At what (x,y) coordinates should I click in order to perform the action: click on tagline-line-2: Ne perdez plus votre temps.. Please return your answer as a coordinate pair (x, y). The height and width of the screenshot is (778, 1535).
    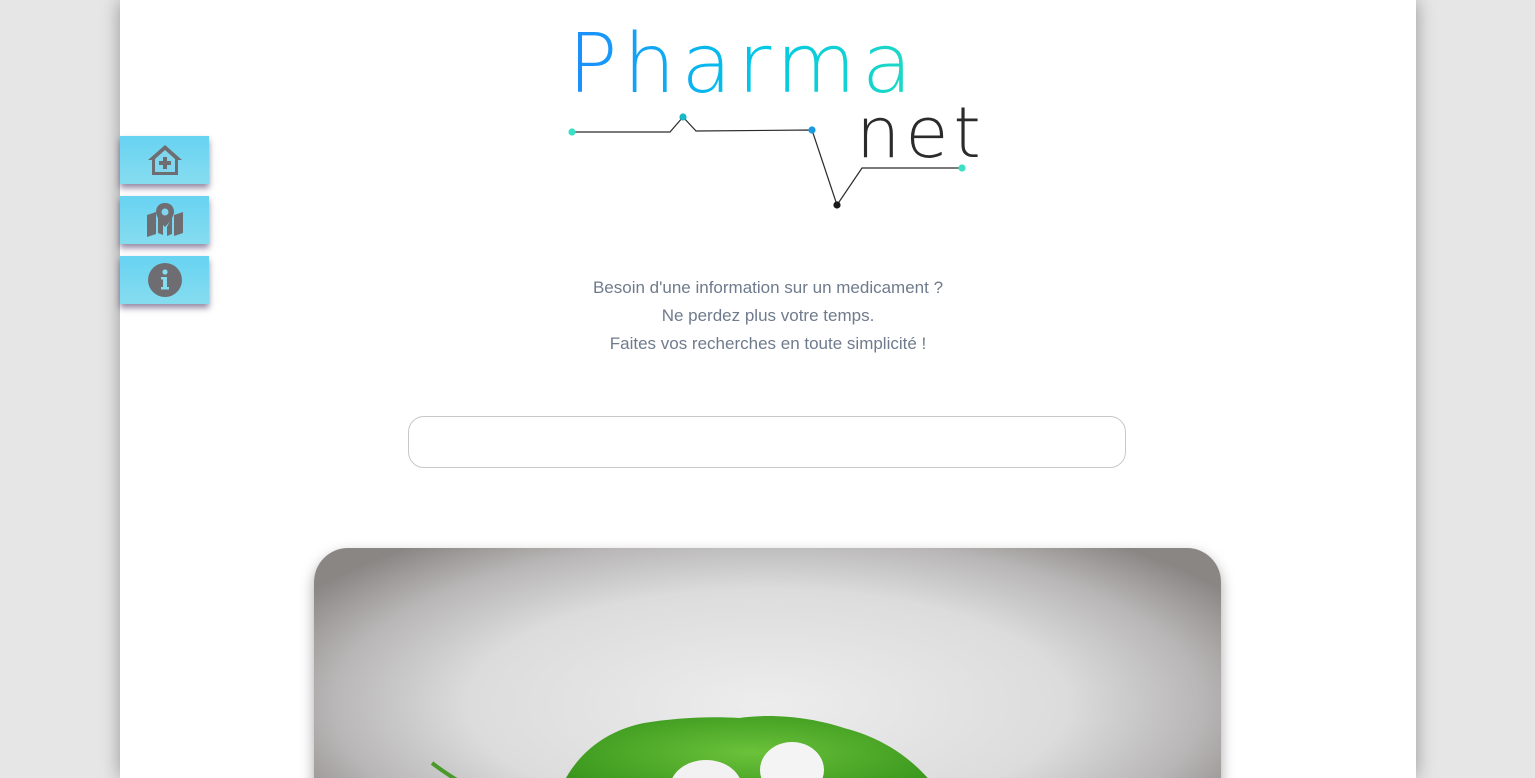
    Looking at the image, I should click on (768, 315).